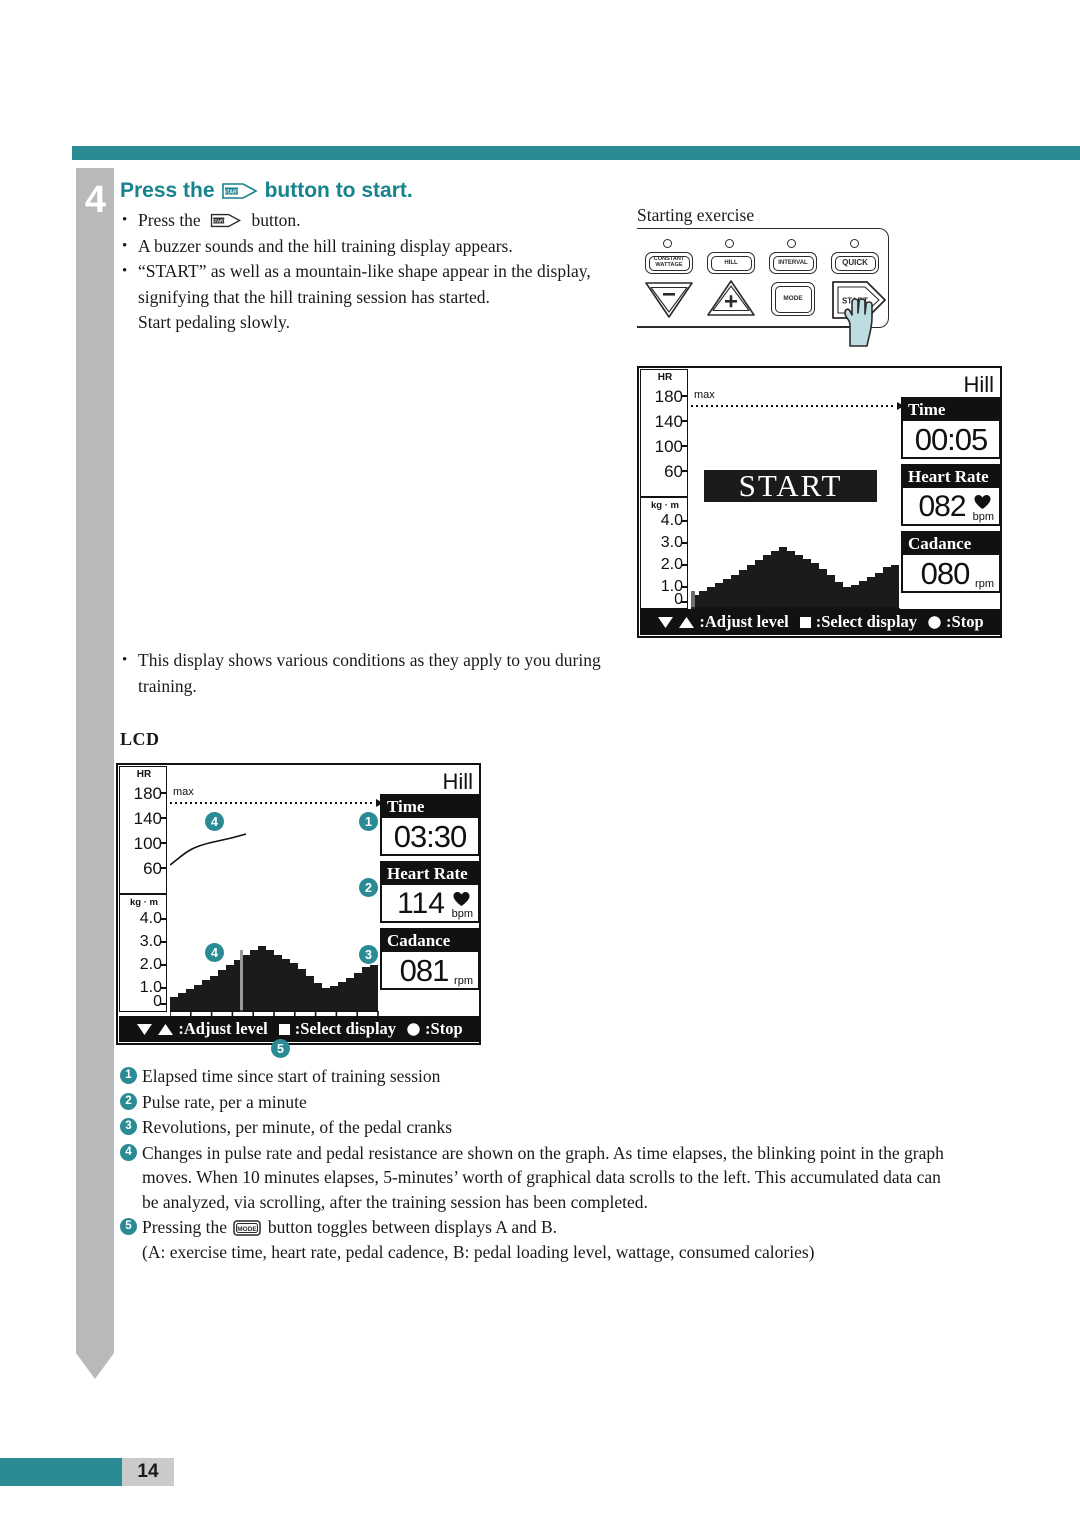 The width and height of the screenshot is (1080, 1528). What do you see at coordinates (984, 584) in the screenshot?
I see `cadence-panel-unit: rpm` at bounding box center [984, 584].